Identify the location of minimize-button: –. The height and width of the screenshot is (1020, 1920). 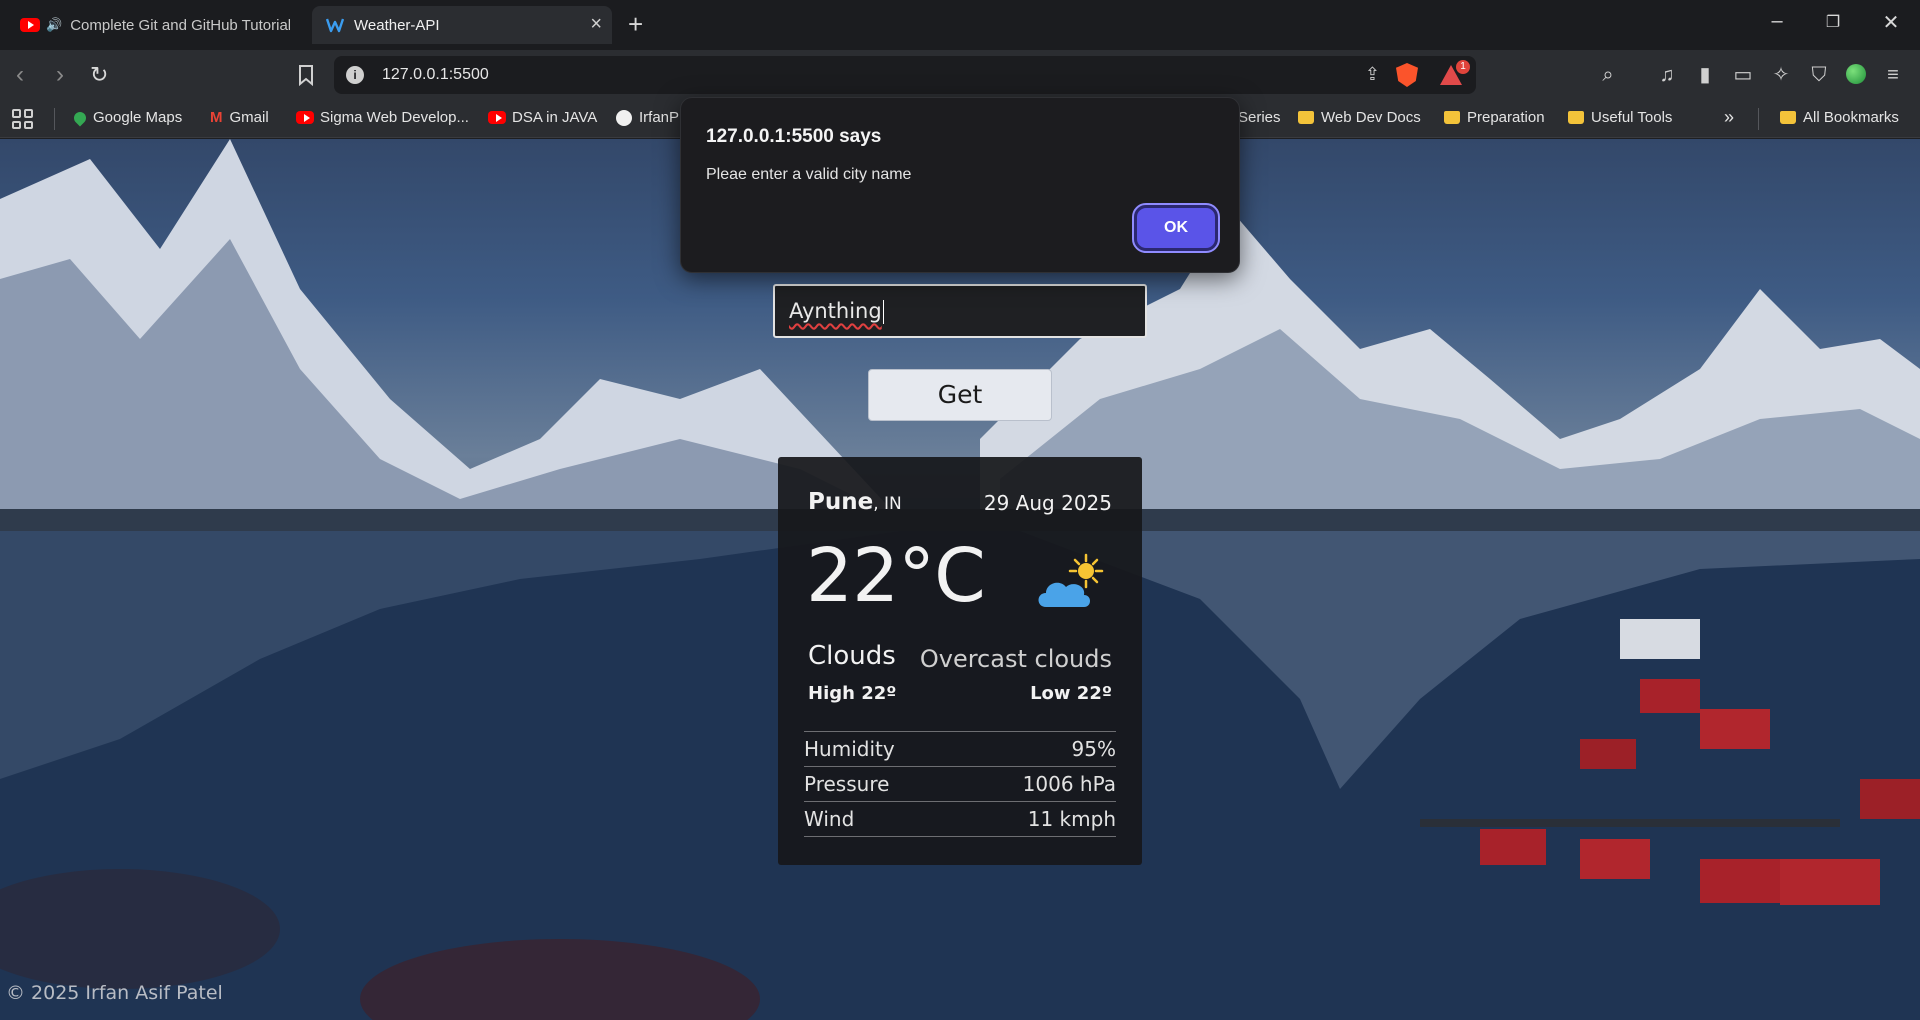
(1777, 21).